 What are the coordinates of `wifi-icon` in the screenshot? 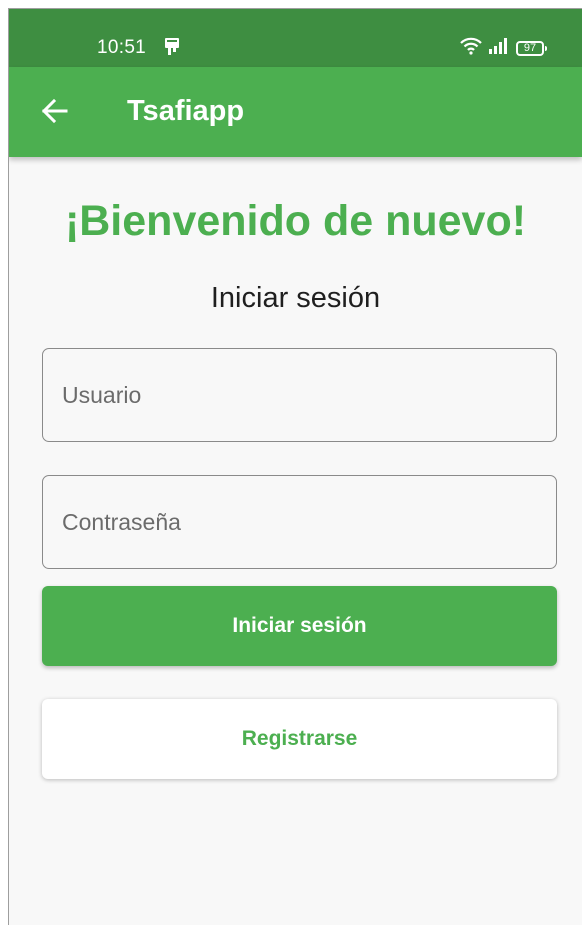 It's located at (471, 48).